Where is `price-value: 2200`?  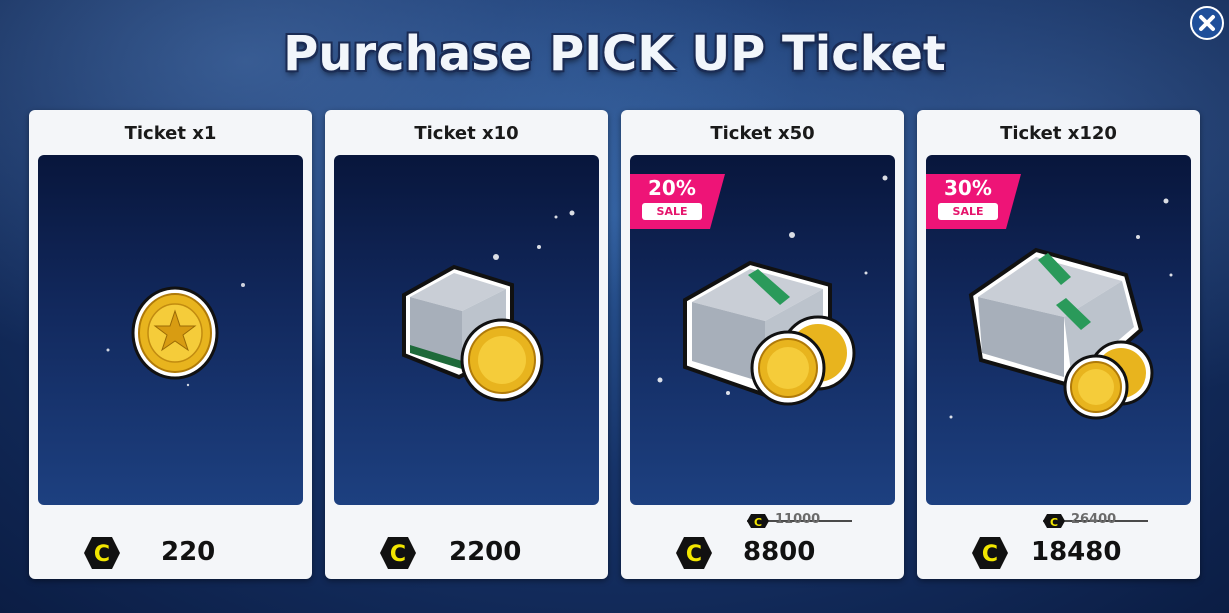 price-value: 2200 is located at coordinates (485, 552).